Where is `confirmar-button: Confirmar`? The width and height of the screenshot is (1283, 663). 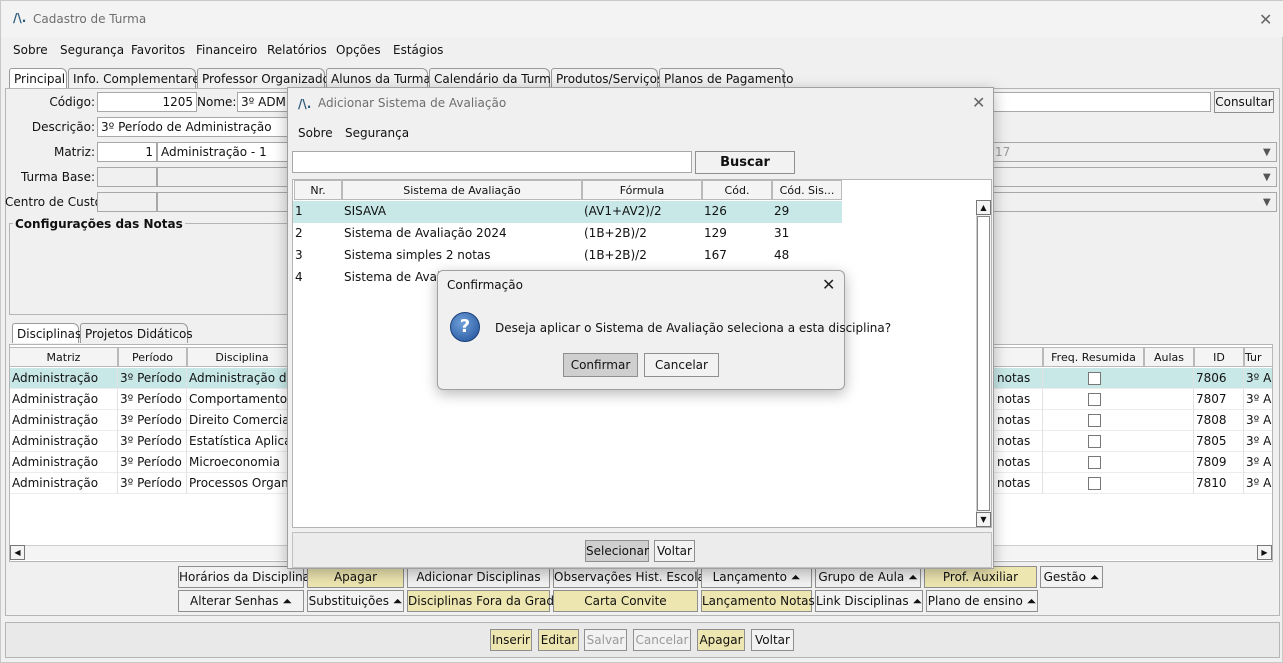 confirmar-button: Confirmar is located at coordinates (600, 365).